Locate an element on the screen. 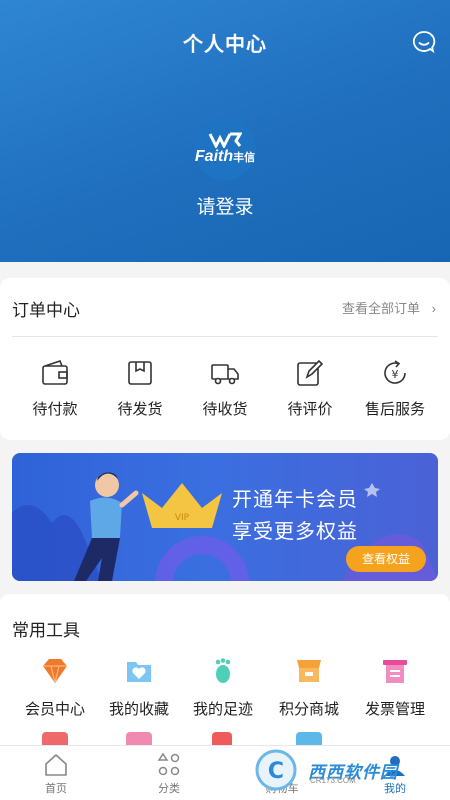 Image resolution: width=450 pixels, height=800 pixels. watermark-logo-icon: C is located at coordinates (276, 770).